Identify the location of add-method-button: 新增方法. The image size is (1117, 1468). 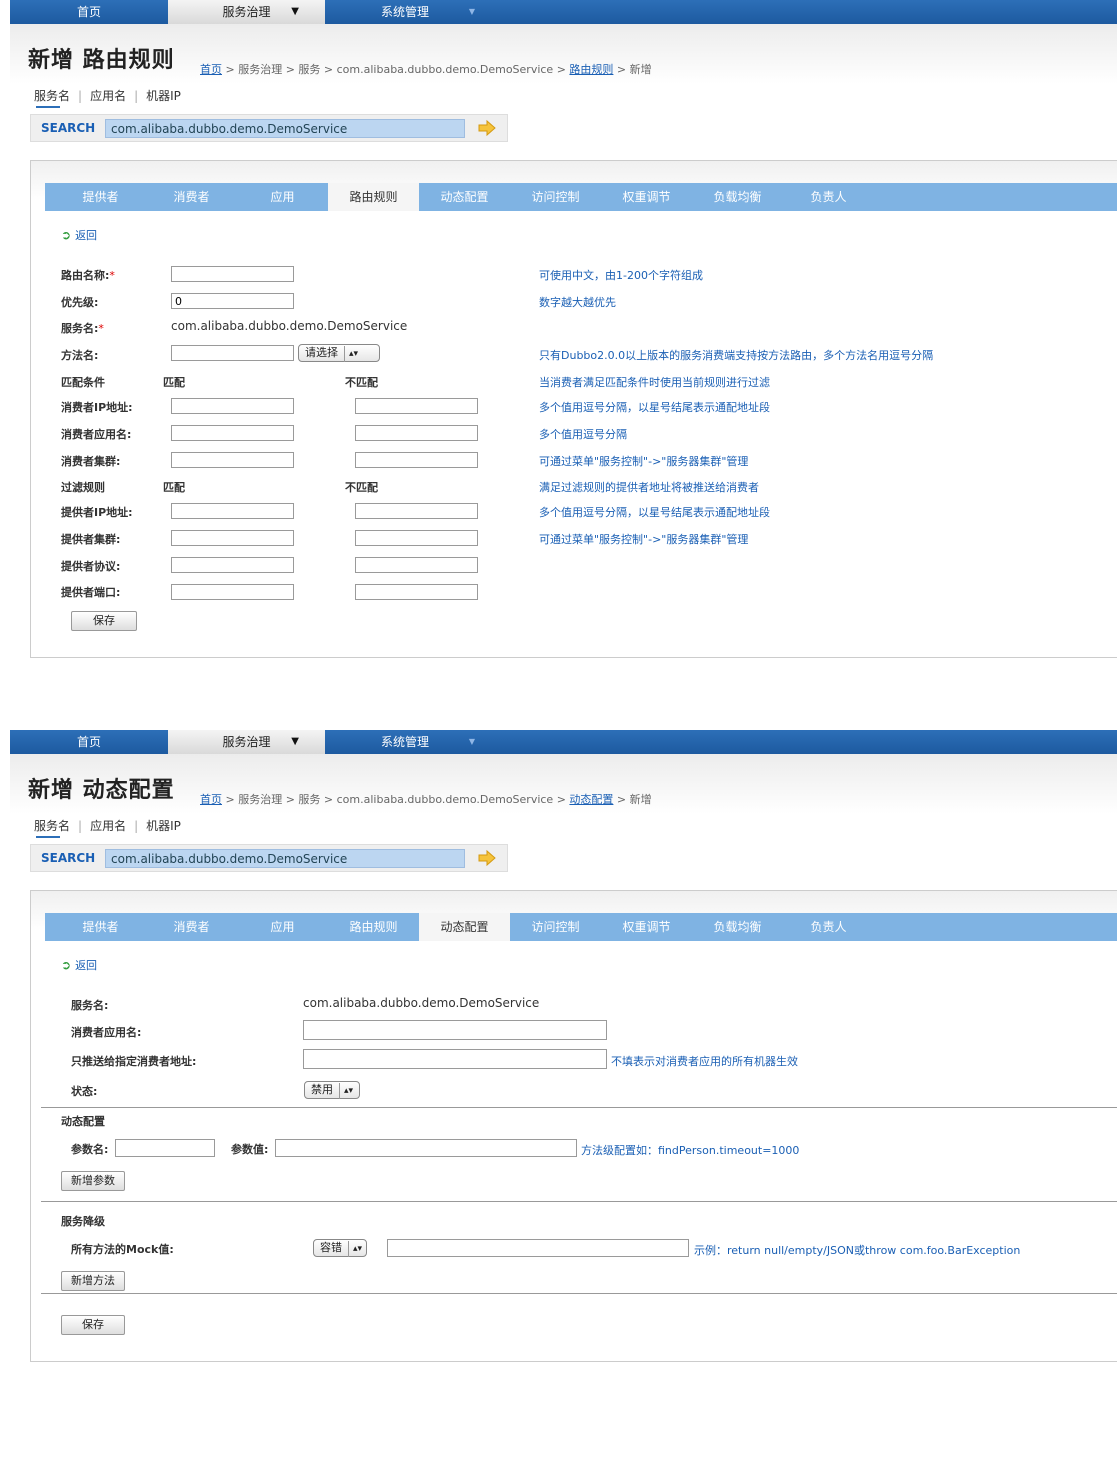
(93, 1281).